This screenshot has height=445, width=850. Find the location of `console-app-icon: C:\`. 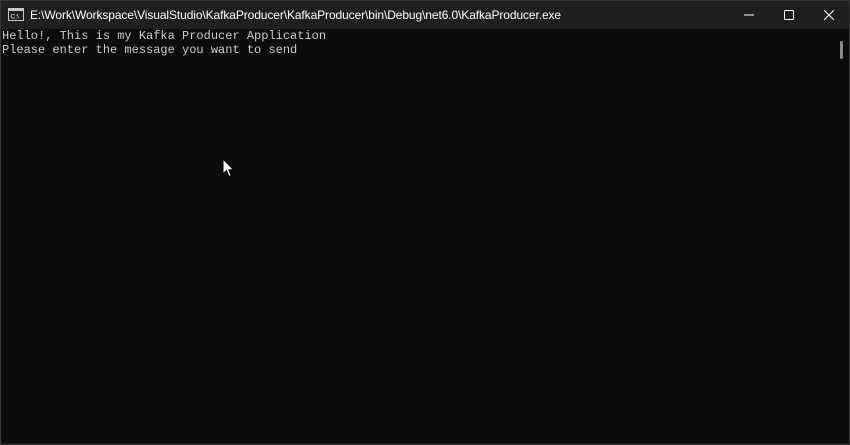

console-app-icon: C:\ is located at coordinates (16, 14).